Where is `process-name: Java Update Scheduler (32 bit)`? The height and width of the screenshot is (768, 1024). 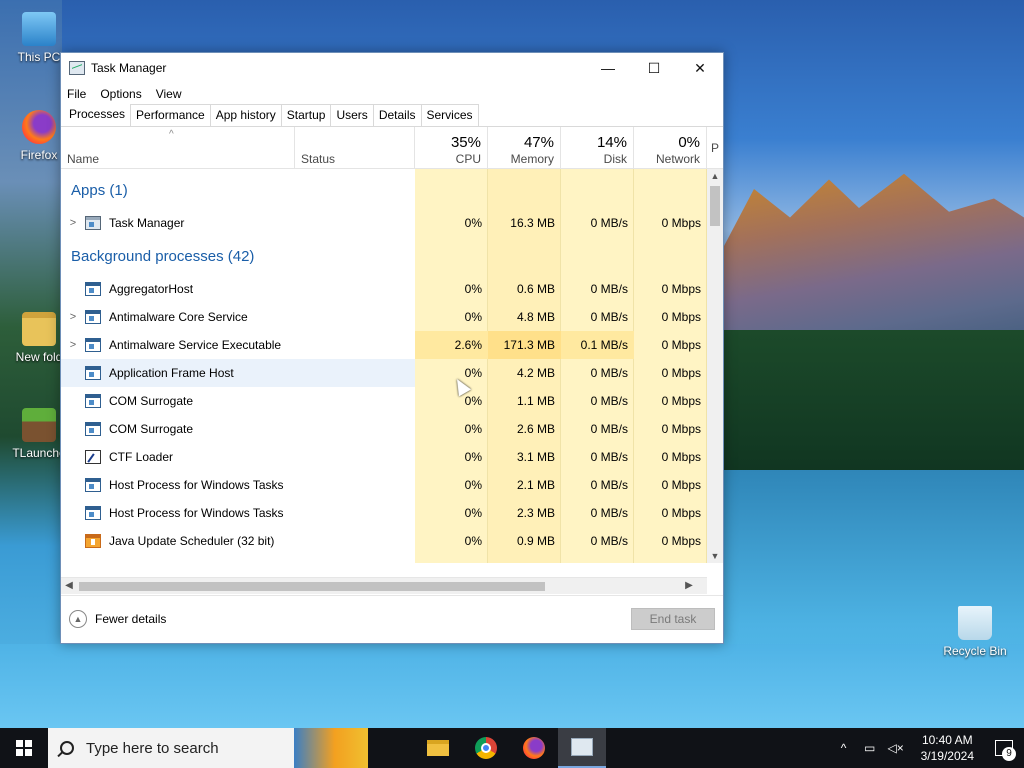
process-name: Java Update Scheduler (32 bit) is located at coordinates (192, 541).